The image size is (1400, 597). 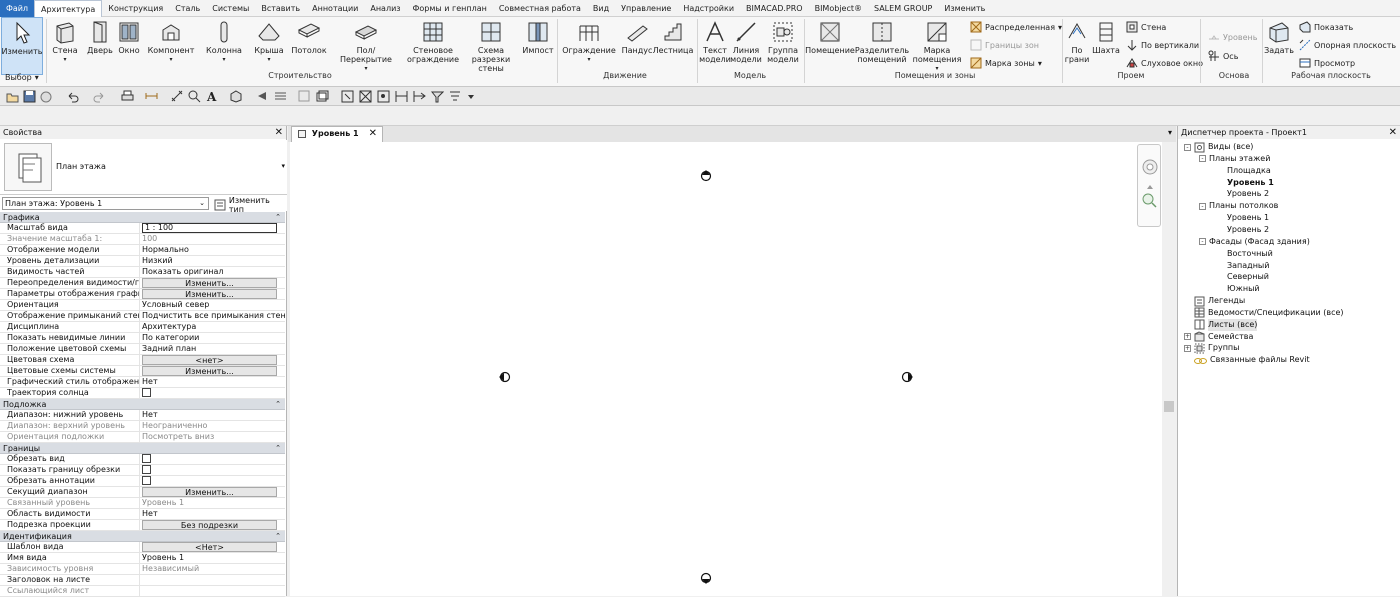 I want to click on tag-icon, so click(x=194, y=96).